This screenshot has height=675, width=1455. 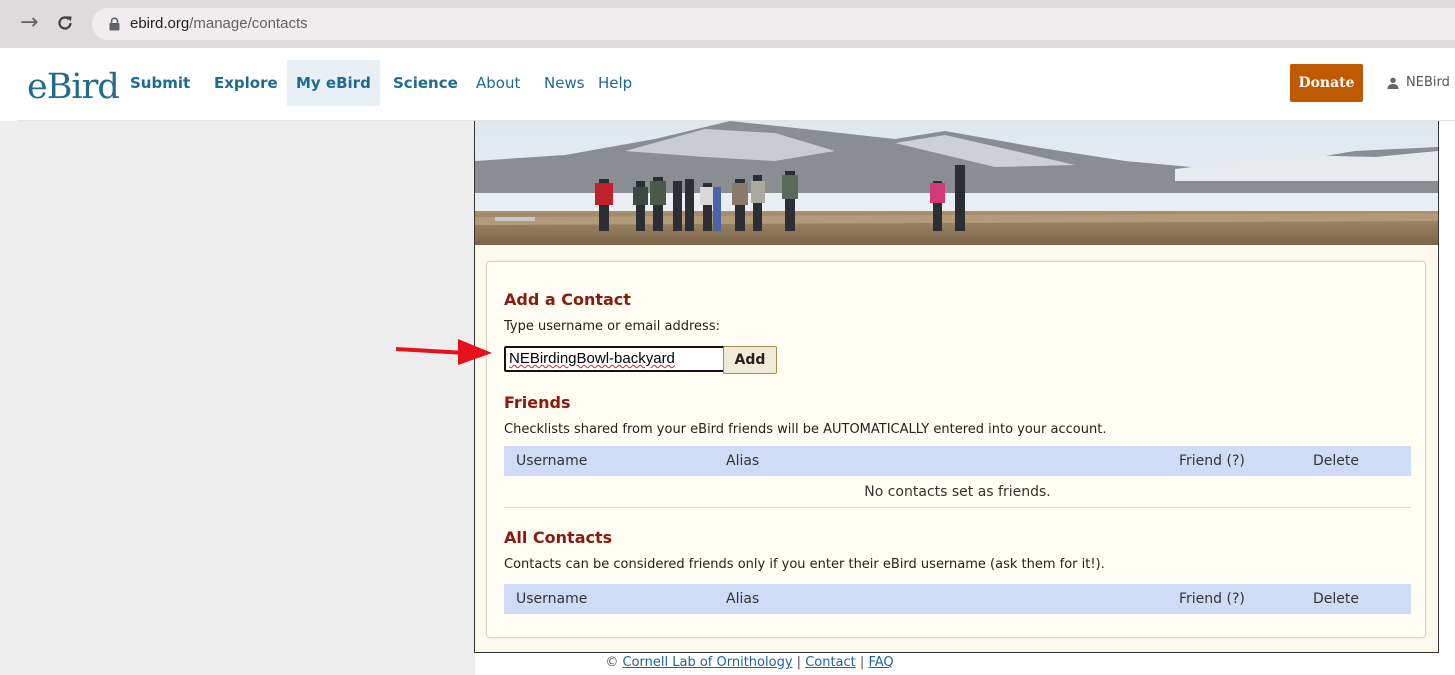 I want to click on reload-icon, so click(x=65, y=23).